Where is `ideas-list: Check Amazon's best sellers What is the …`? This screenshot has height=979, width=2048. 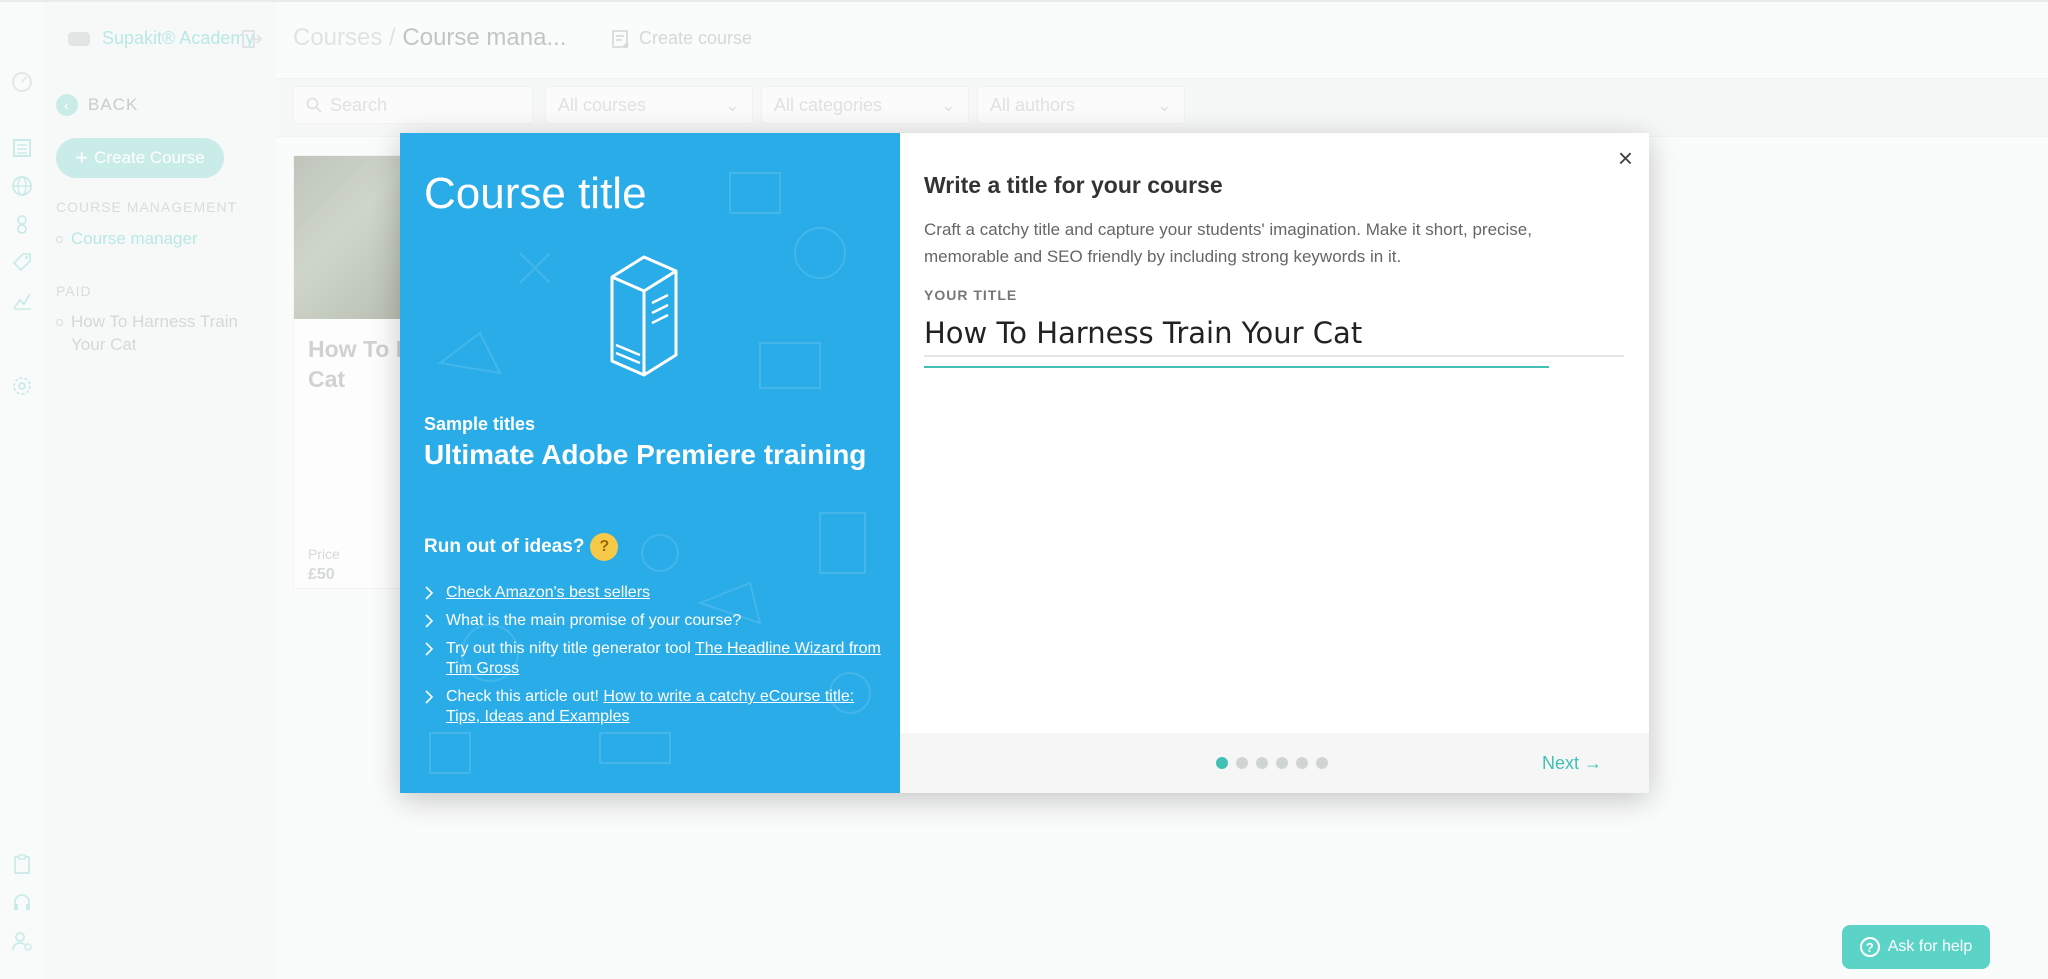 ideas-list: Check Amazon's best sellers What is the … is located at coordinates (654, 659).